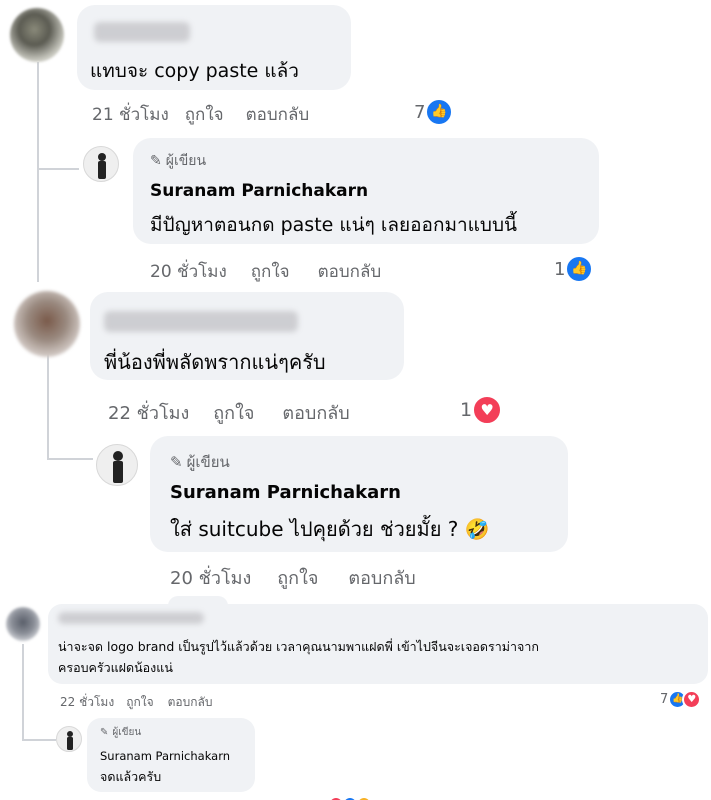 Image resolution: width=711 pixels, height=800 pixels. What do you see at coordinates (194, 71) in the screenshot?
I see `comment-text: แทบจะ copy paste แล้ว` at bounding box center [194, 71].